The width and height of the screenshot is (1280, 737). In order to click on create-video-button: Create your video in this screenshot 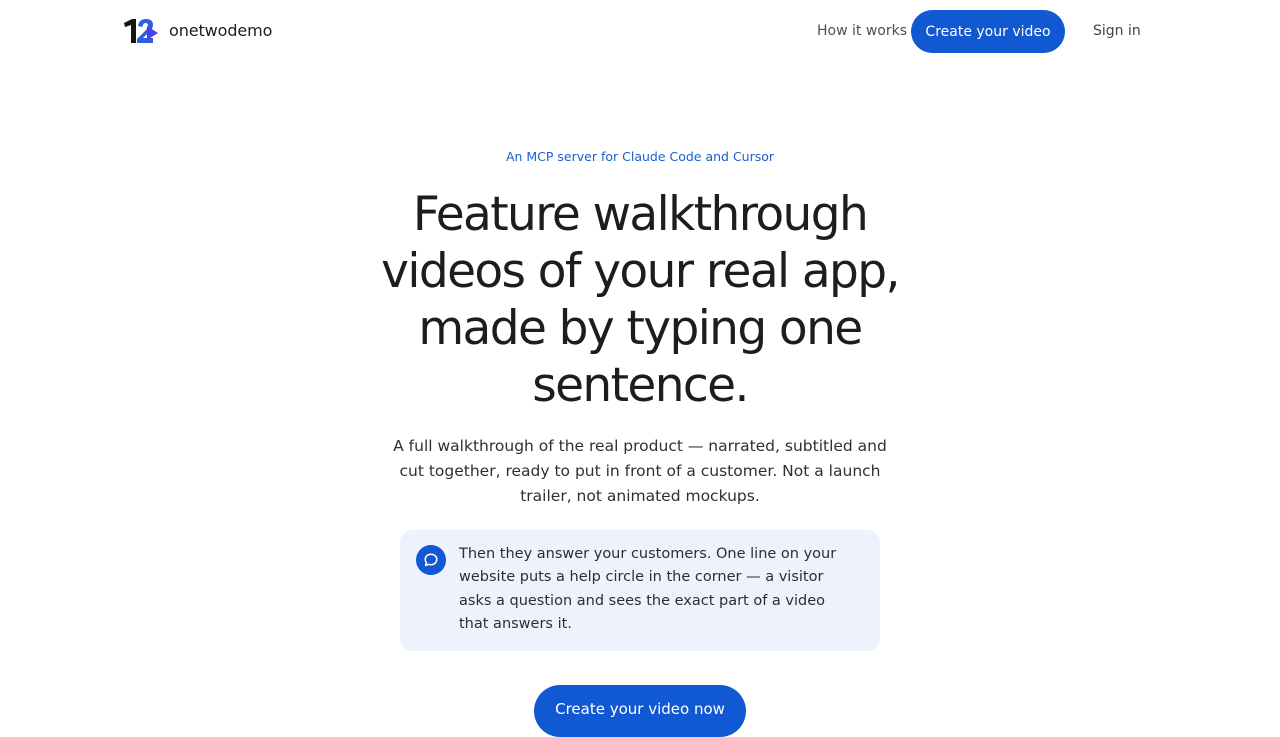, I will do `click(988, 31)`.